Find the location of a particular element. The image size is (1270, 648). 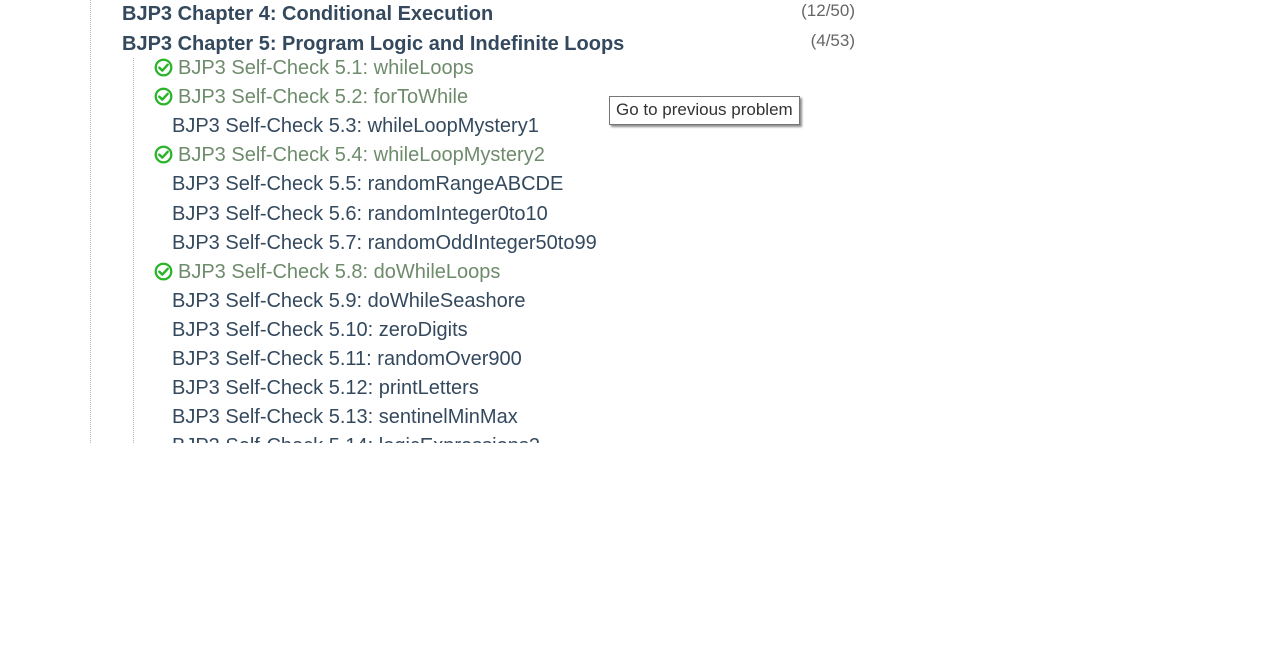

problem-item: BJP3 Self-Check 5.4: whileLoopMystery2 is located at coordinates (349, 157).